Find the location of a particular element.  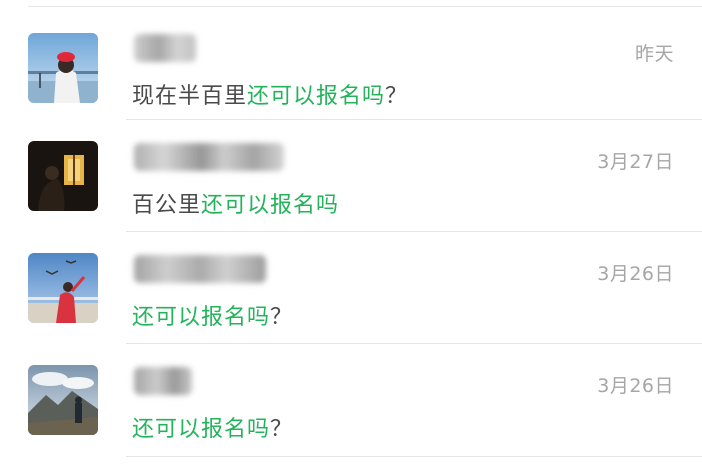

divider is located at coordinates (414, 456).